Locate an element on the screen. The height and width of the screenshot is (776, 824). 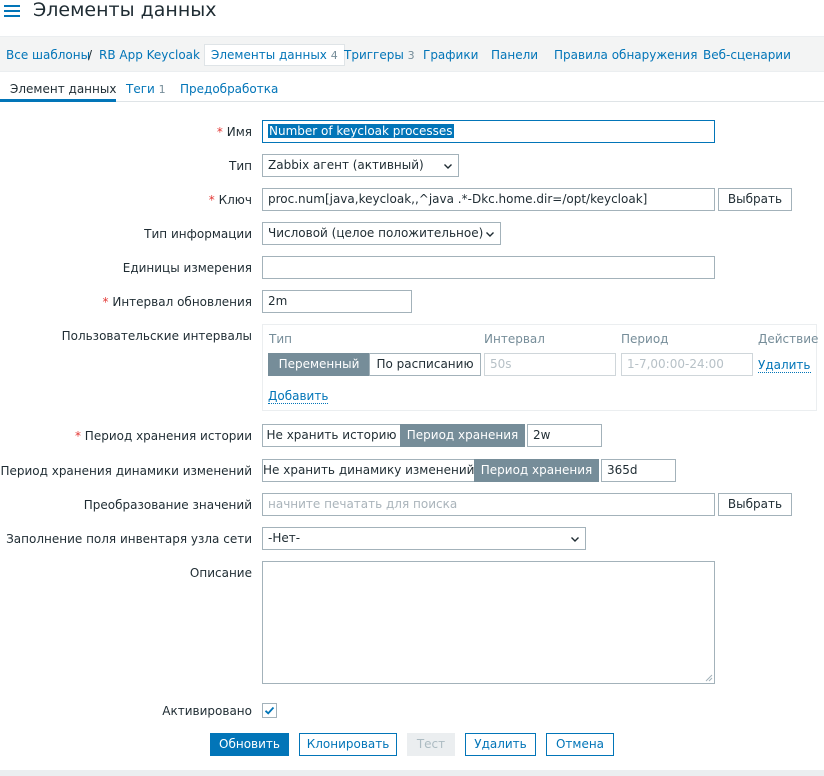
resize-grip-icon is located at coordinates (709, 678).